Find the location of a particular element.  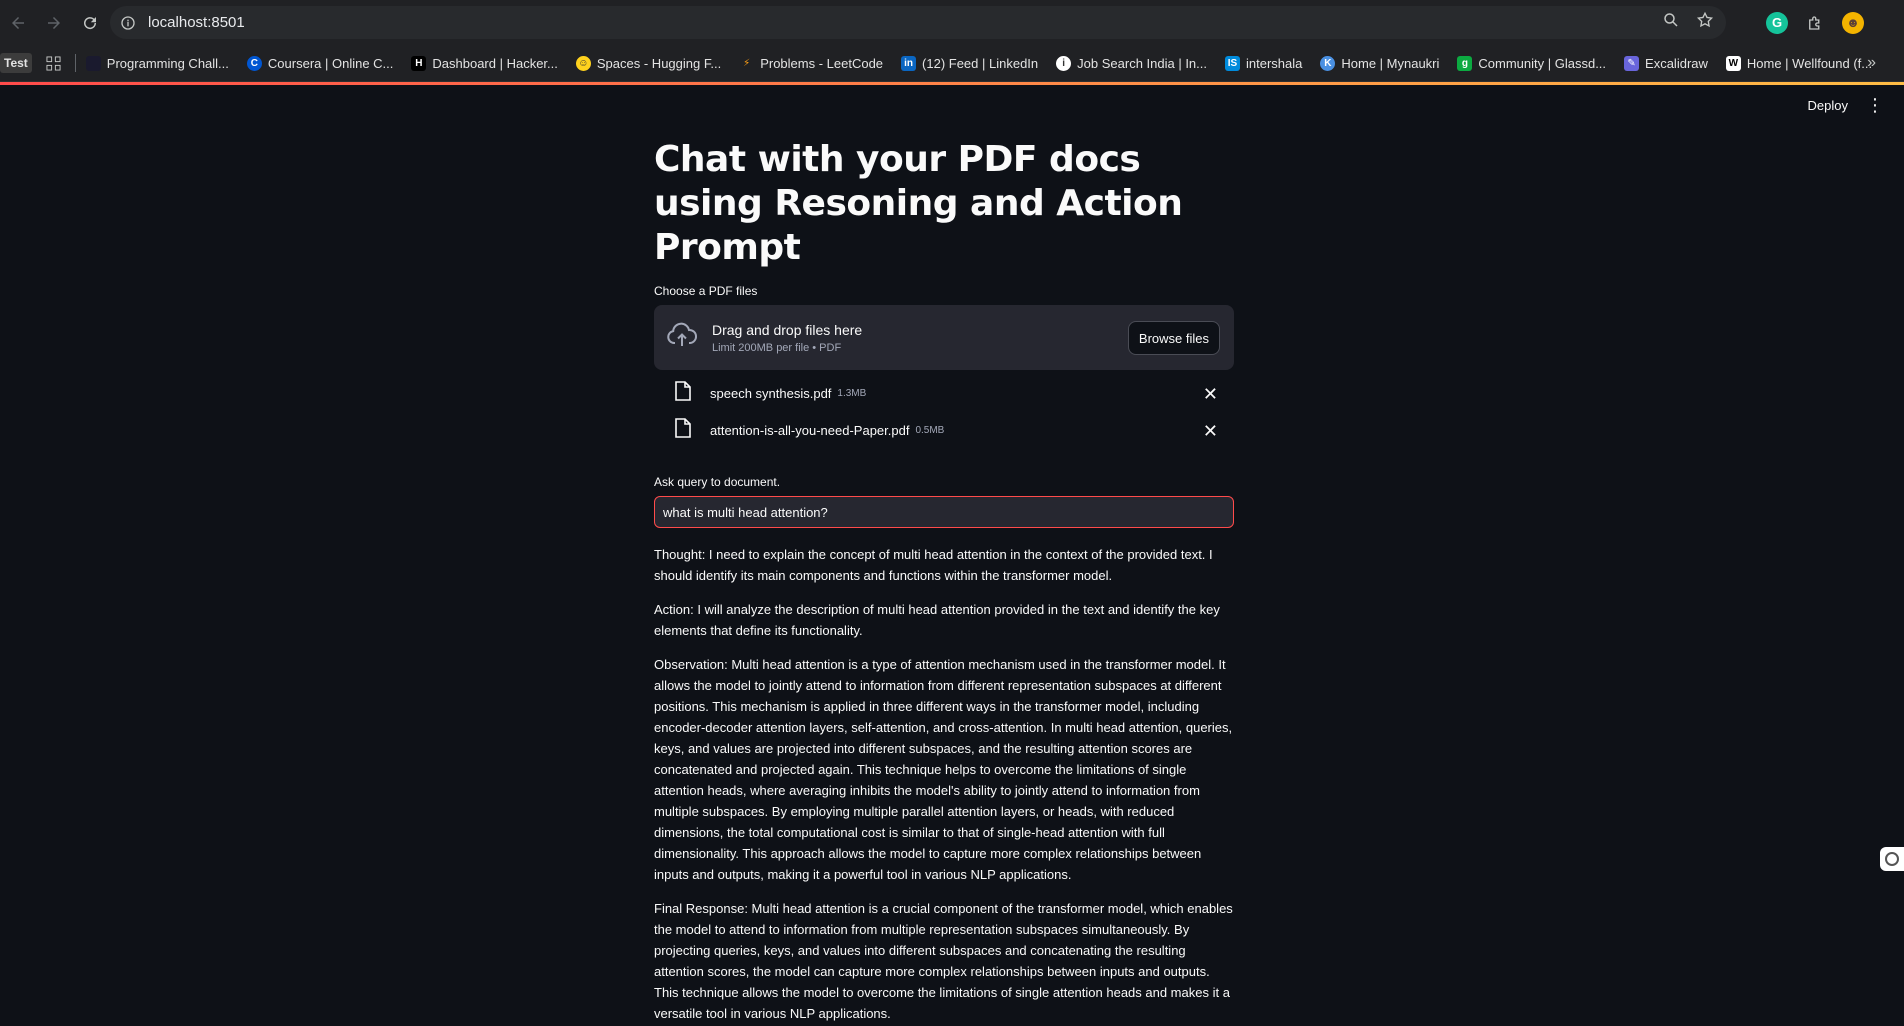

address-bar: localhost:8501 is located at coordinates (918, 22).